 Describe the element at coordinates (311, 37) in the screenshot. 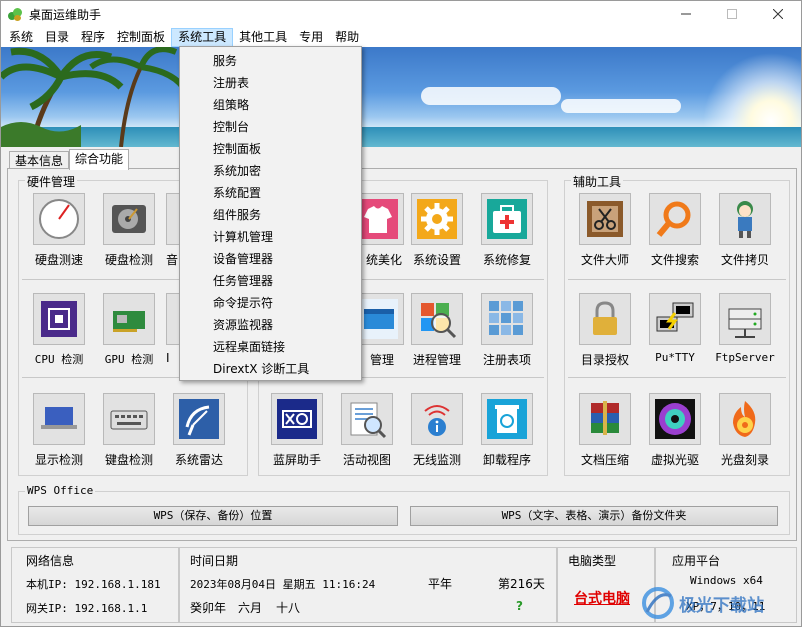

I see `menu-special: 专用` at that location.